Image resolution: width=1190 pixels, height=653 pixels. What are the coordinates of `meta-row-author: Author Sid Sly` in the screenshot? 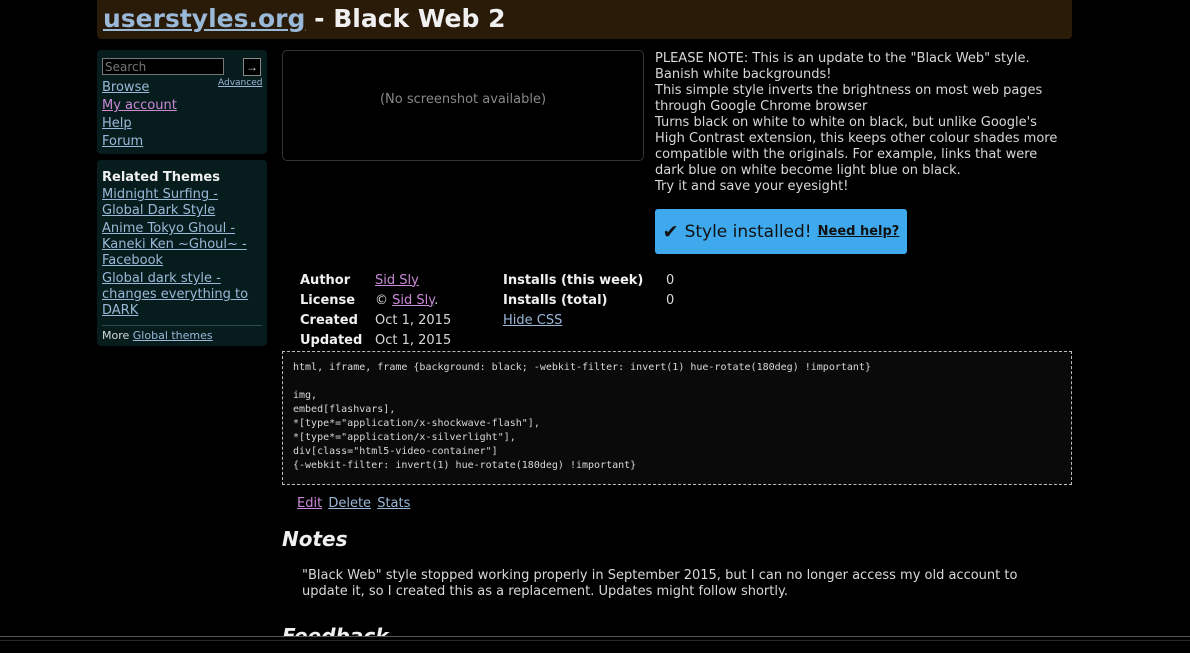 It's located at (375, 280).